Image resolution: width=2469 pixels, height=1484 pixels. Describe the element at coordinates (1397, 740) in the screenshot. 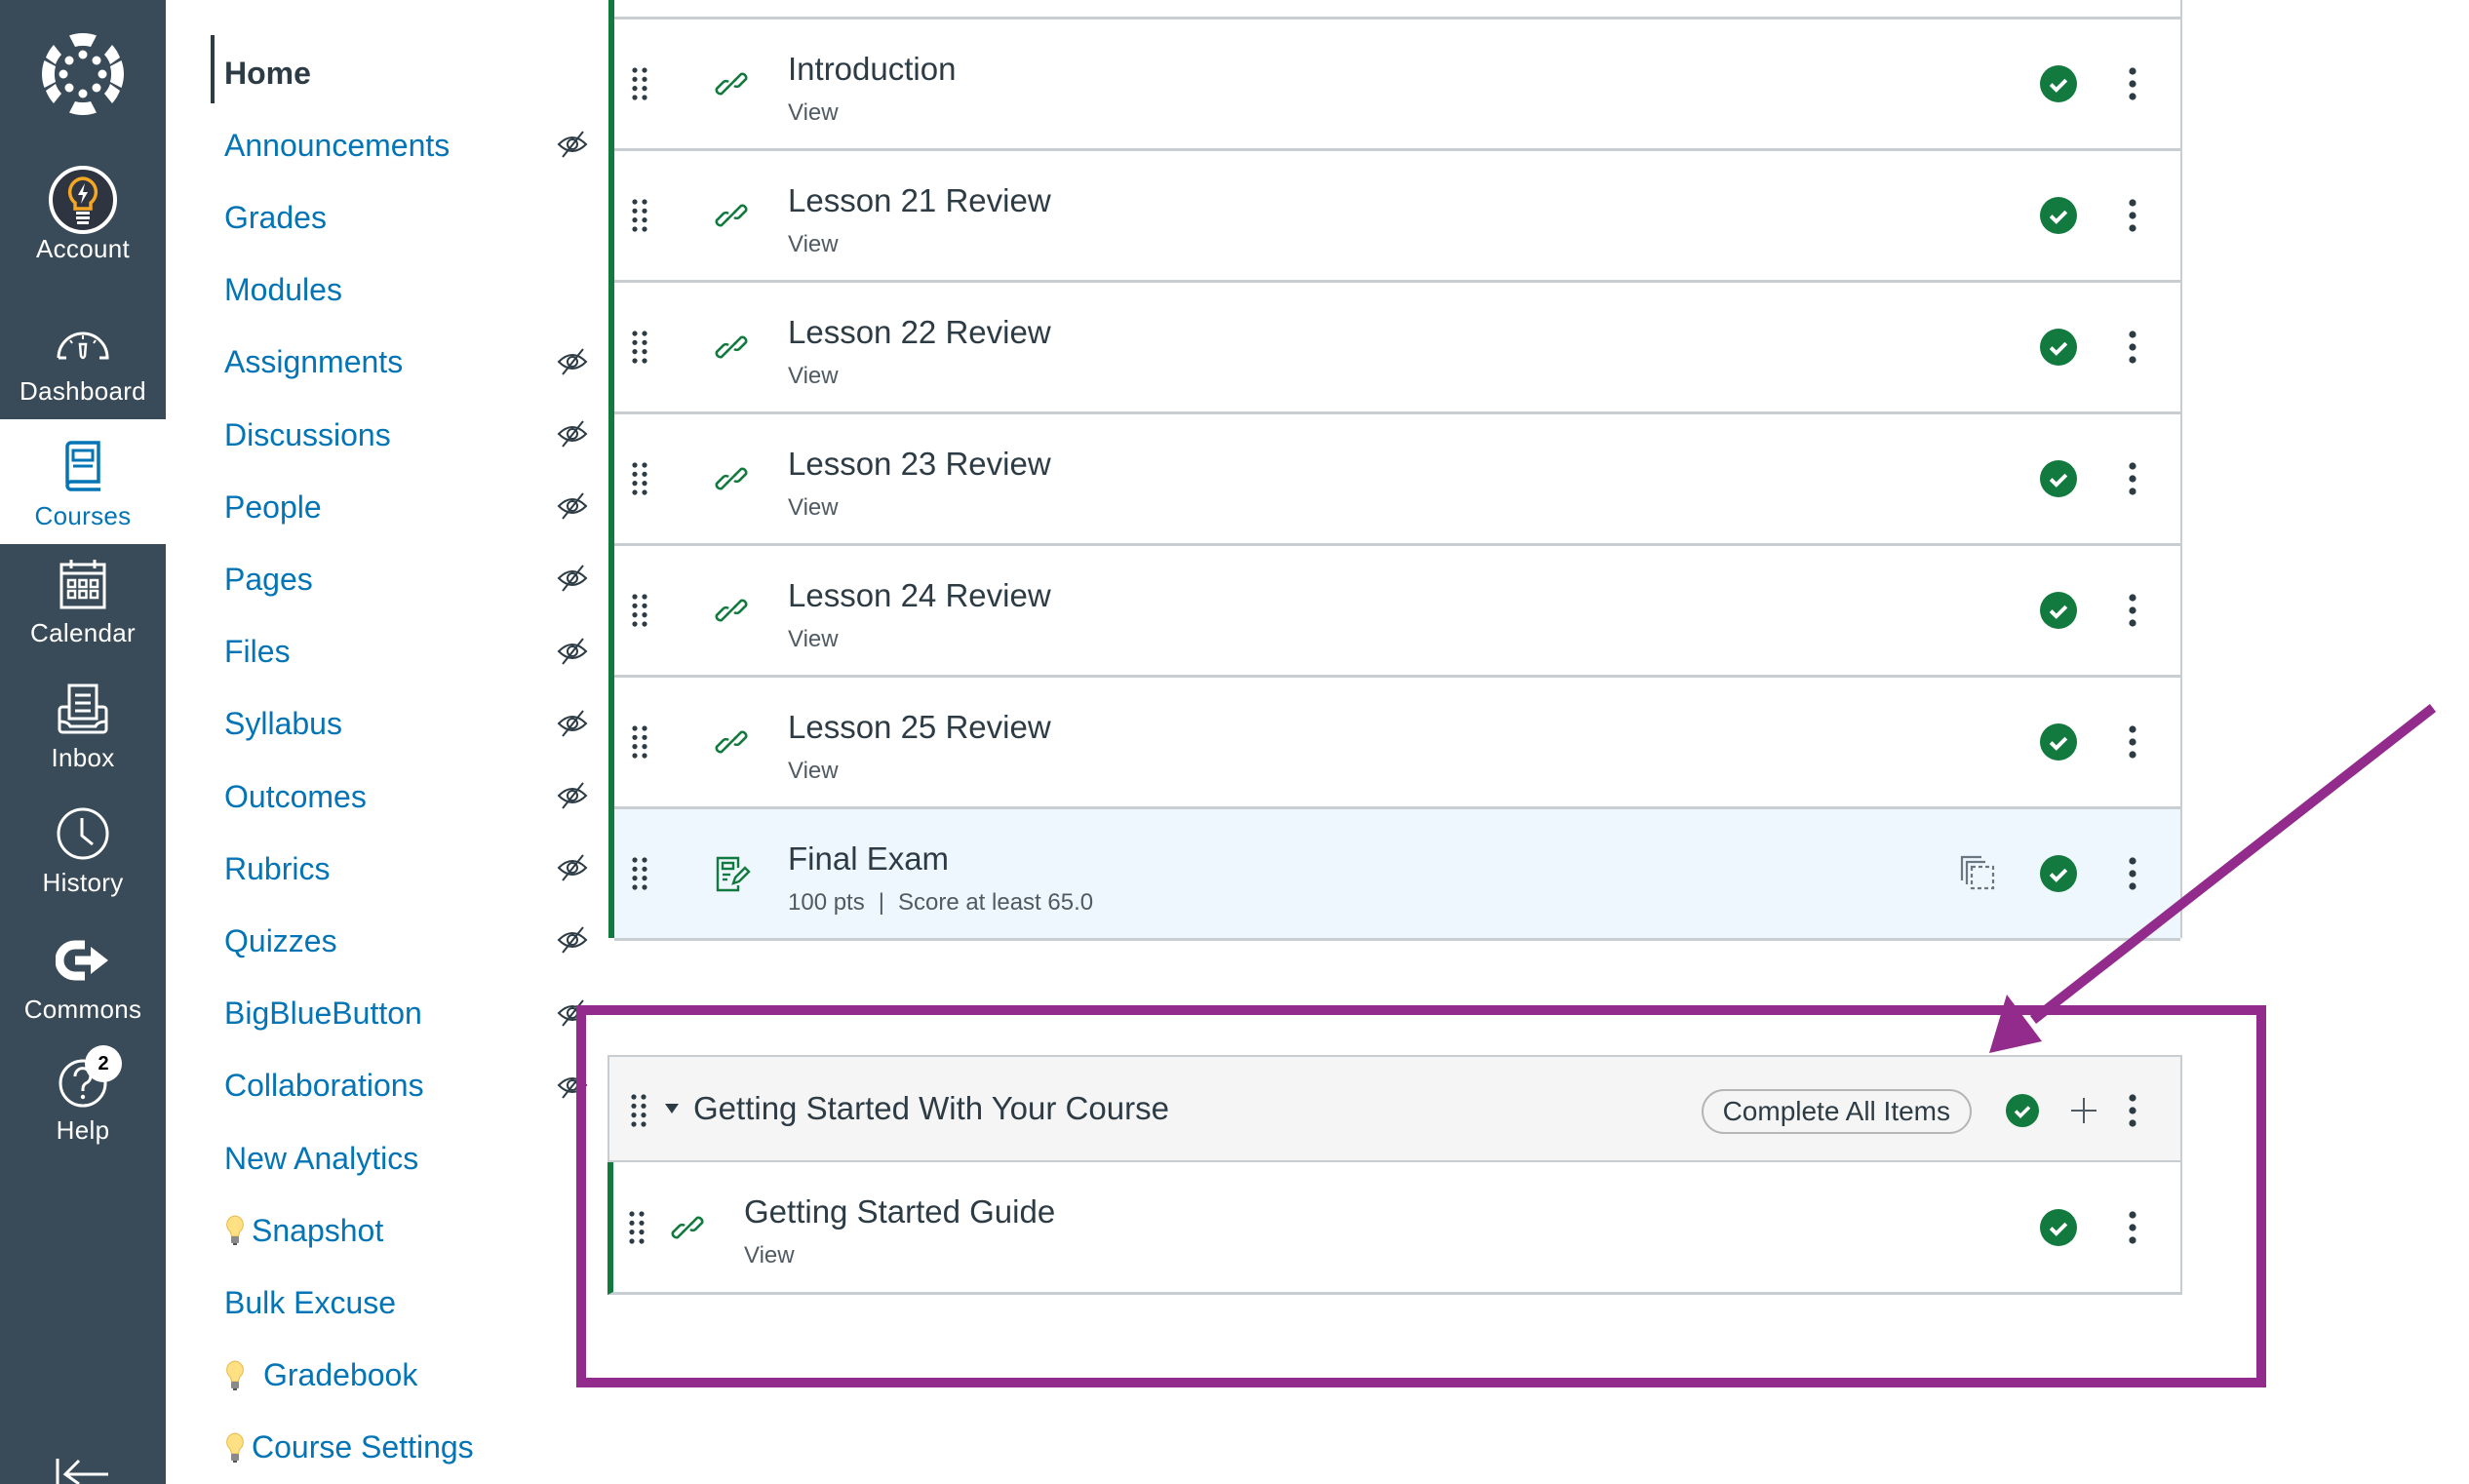

I see `module-item-row: Lesson 25 Review View` at that location.